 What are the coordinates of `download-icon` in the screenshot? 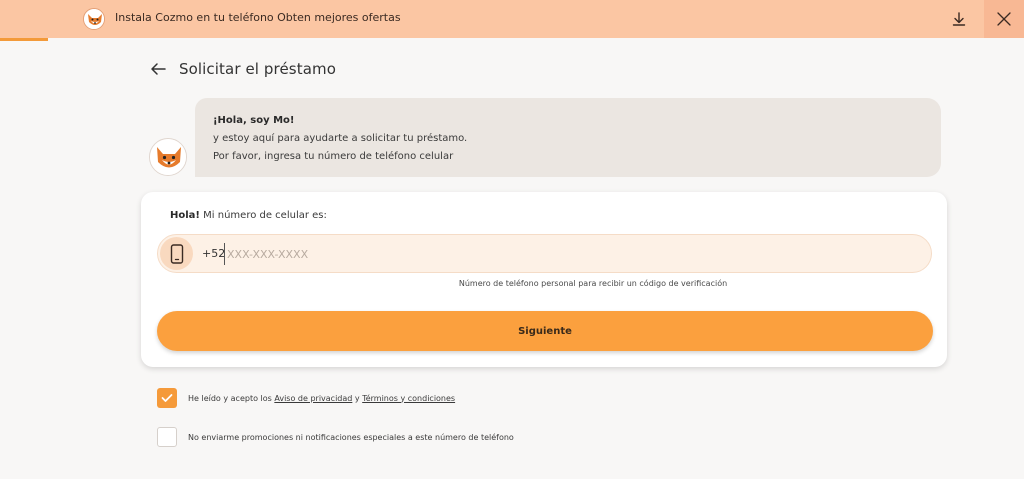 It's located at (959, 19).